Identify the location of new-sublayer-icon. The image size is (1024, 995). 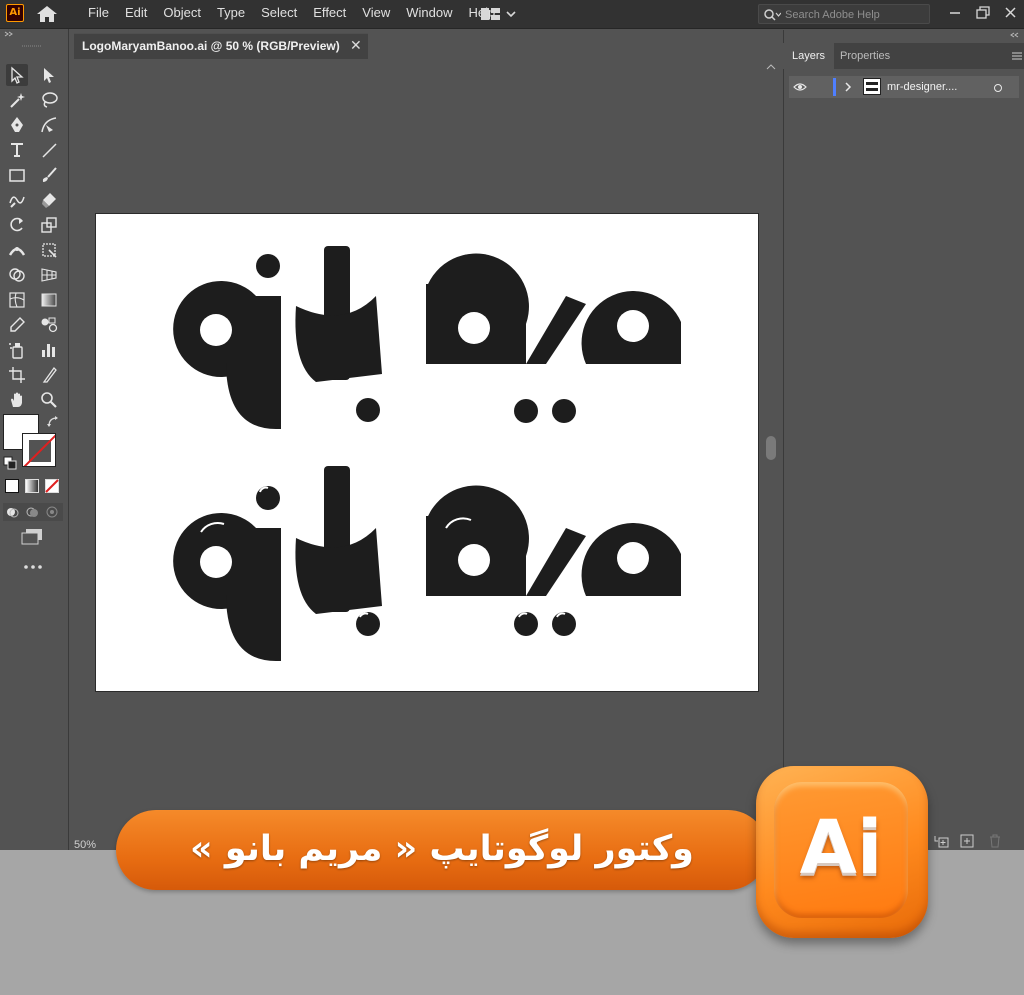
(942, 841).